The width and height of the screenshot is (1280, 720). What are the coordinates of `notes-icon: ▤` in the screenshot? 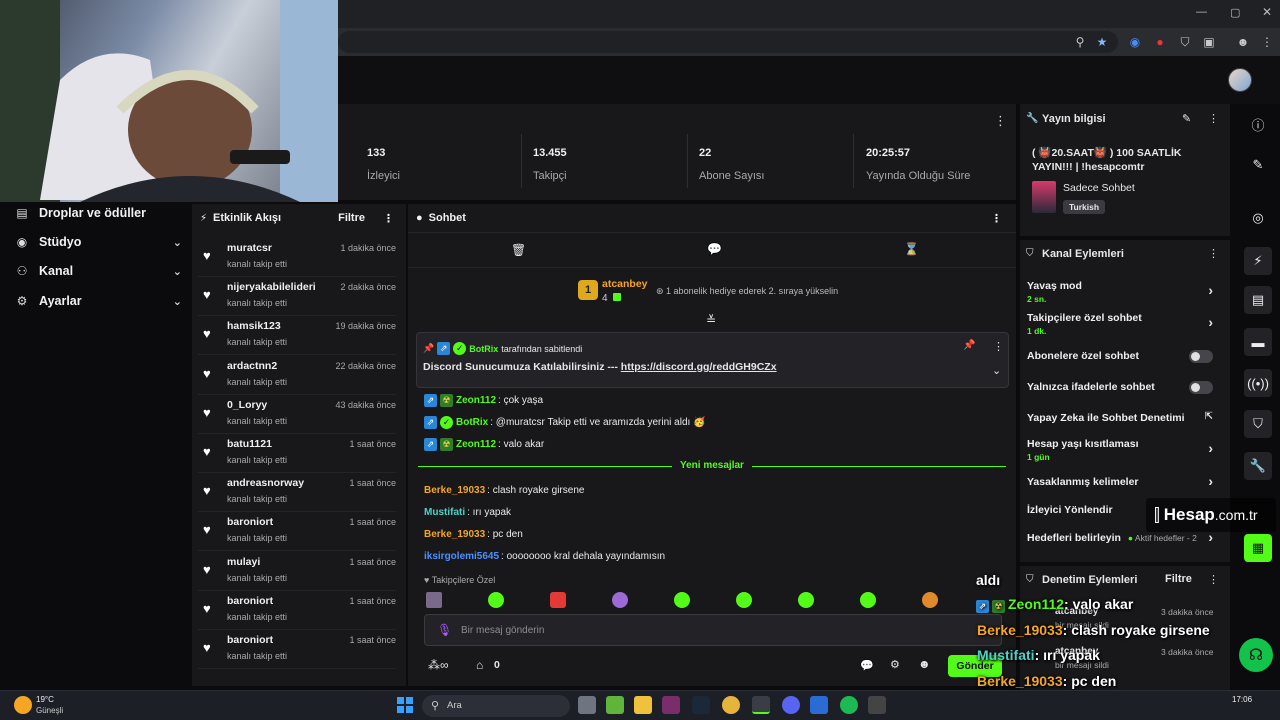 It's located at (1258, 300).